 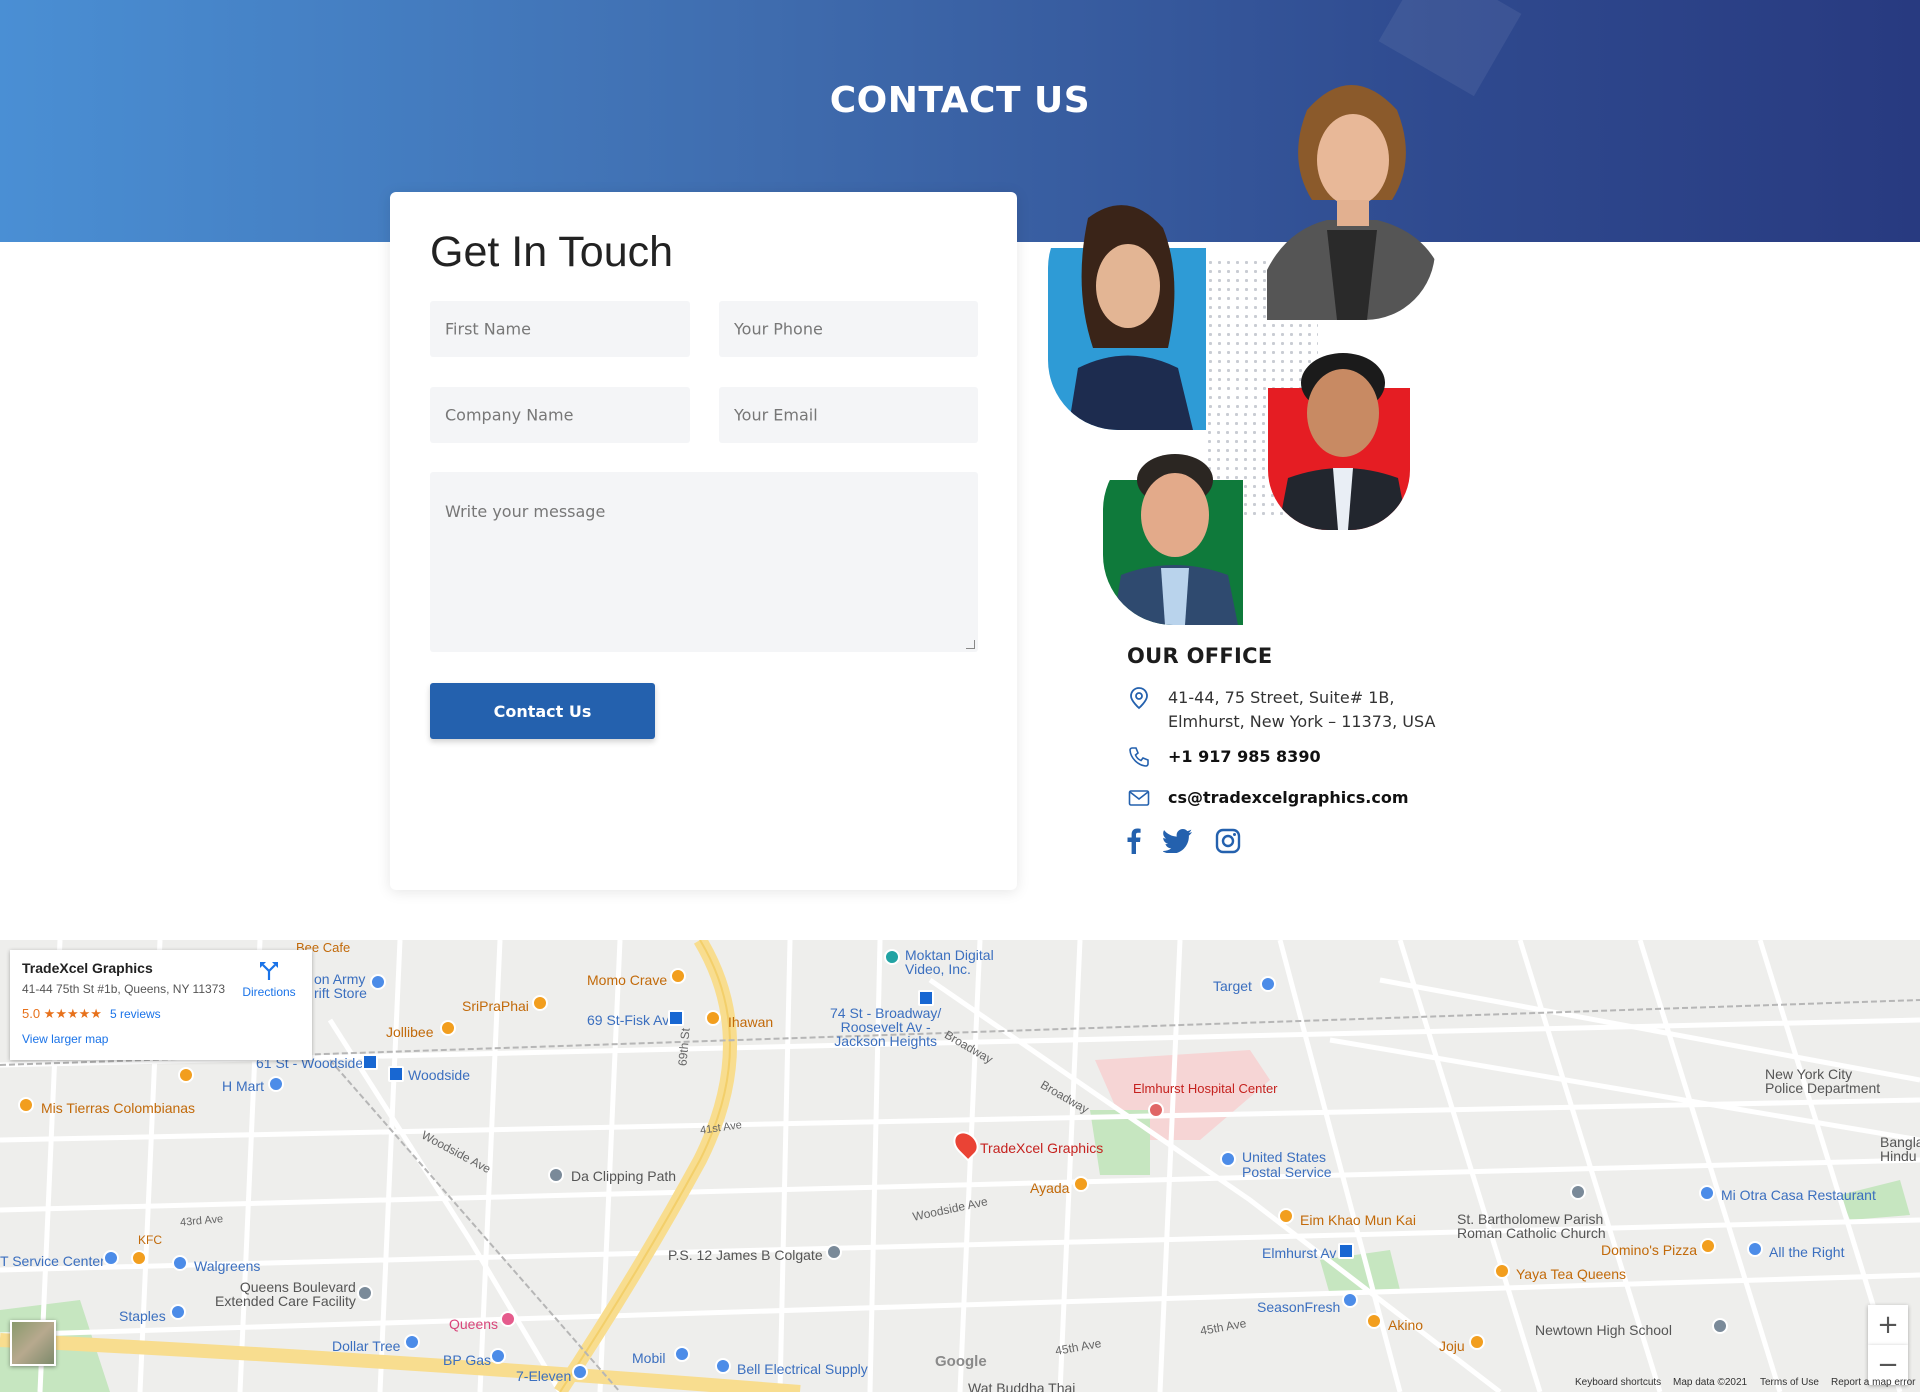 I want to click on office-phone-row: +1 917 985 8390, so click(x=1224, y=757).